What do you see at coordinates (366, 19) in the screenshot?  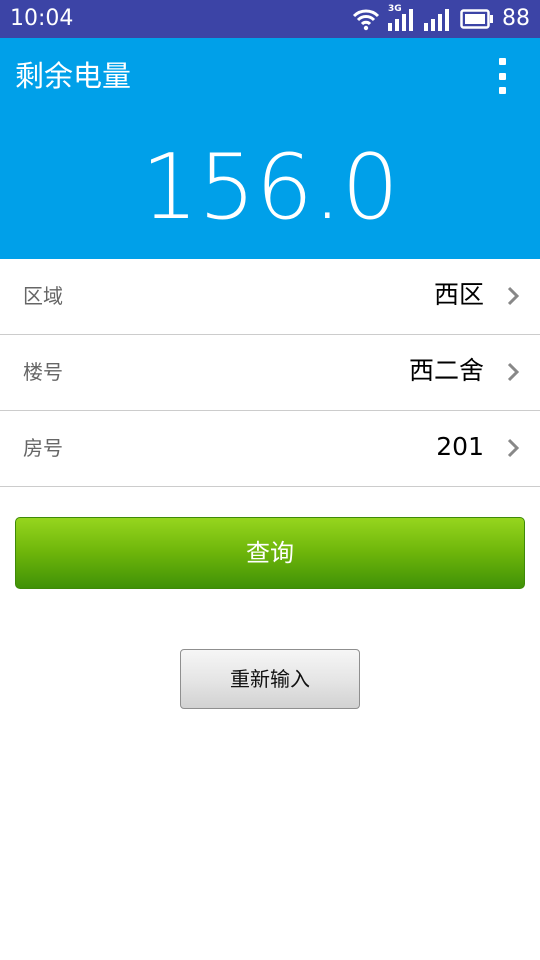 I see `wifi-icon` at bounding box center [366, 19].